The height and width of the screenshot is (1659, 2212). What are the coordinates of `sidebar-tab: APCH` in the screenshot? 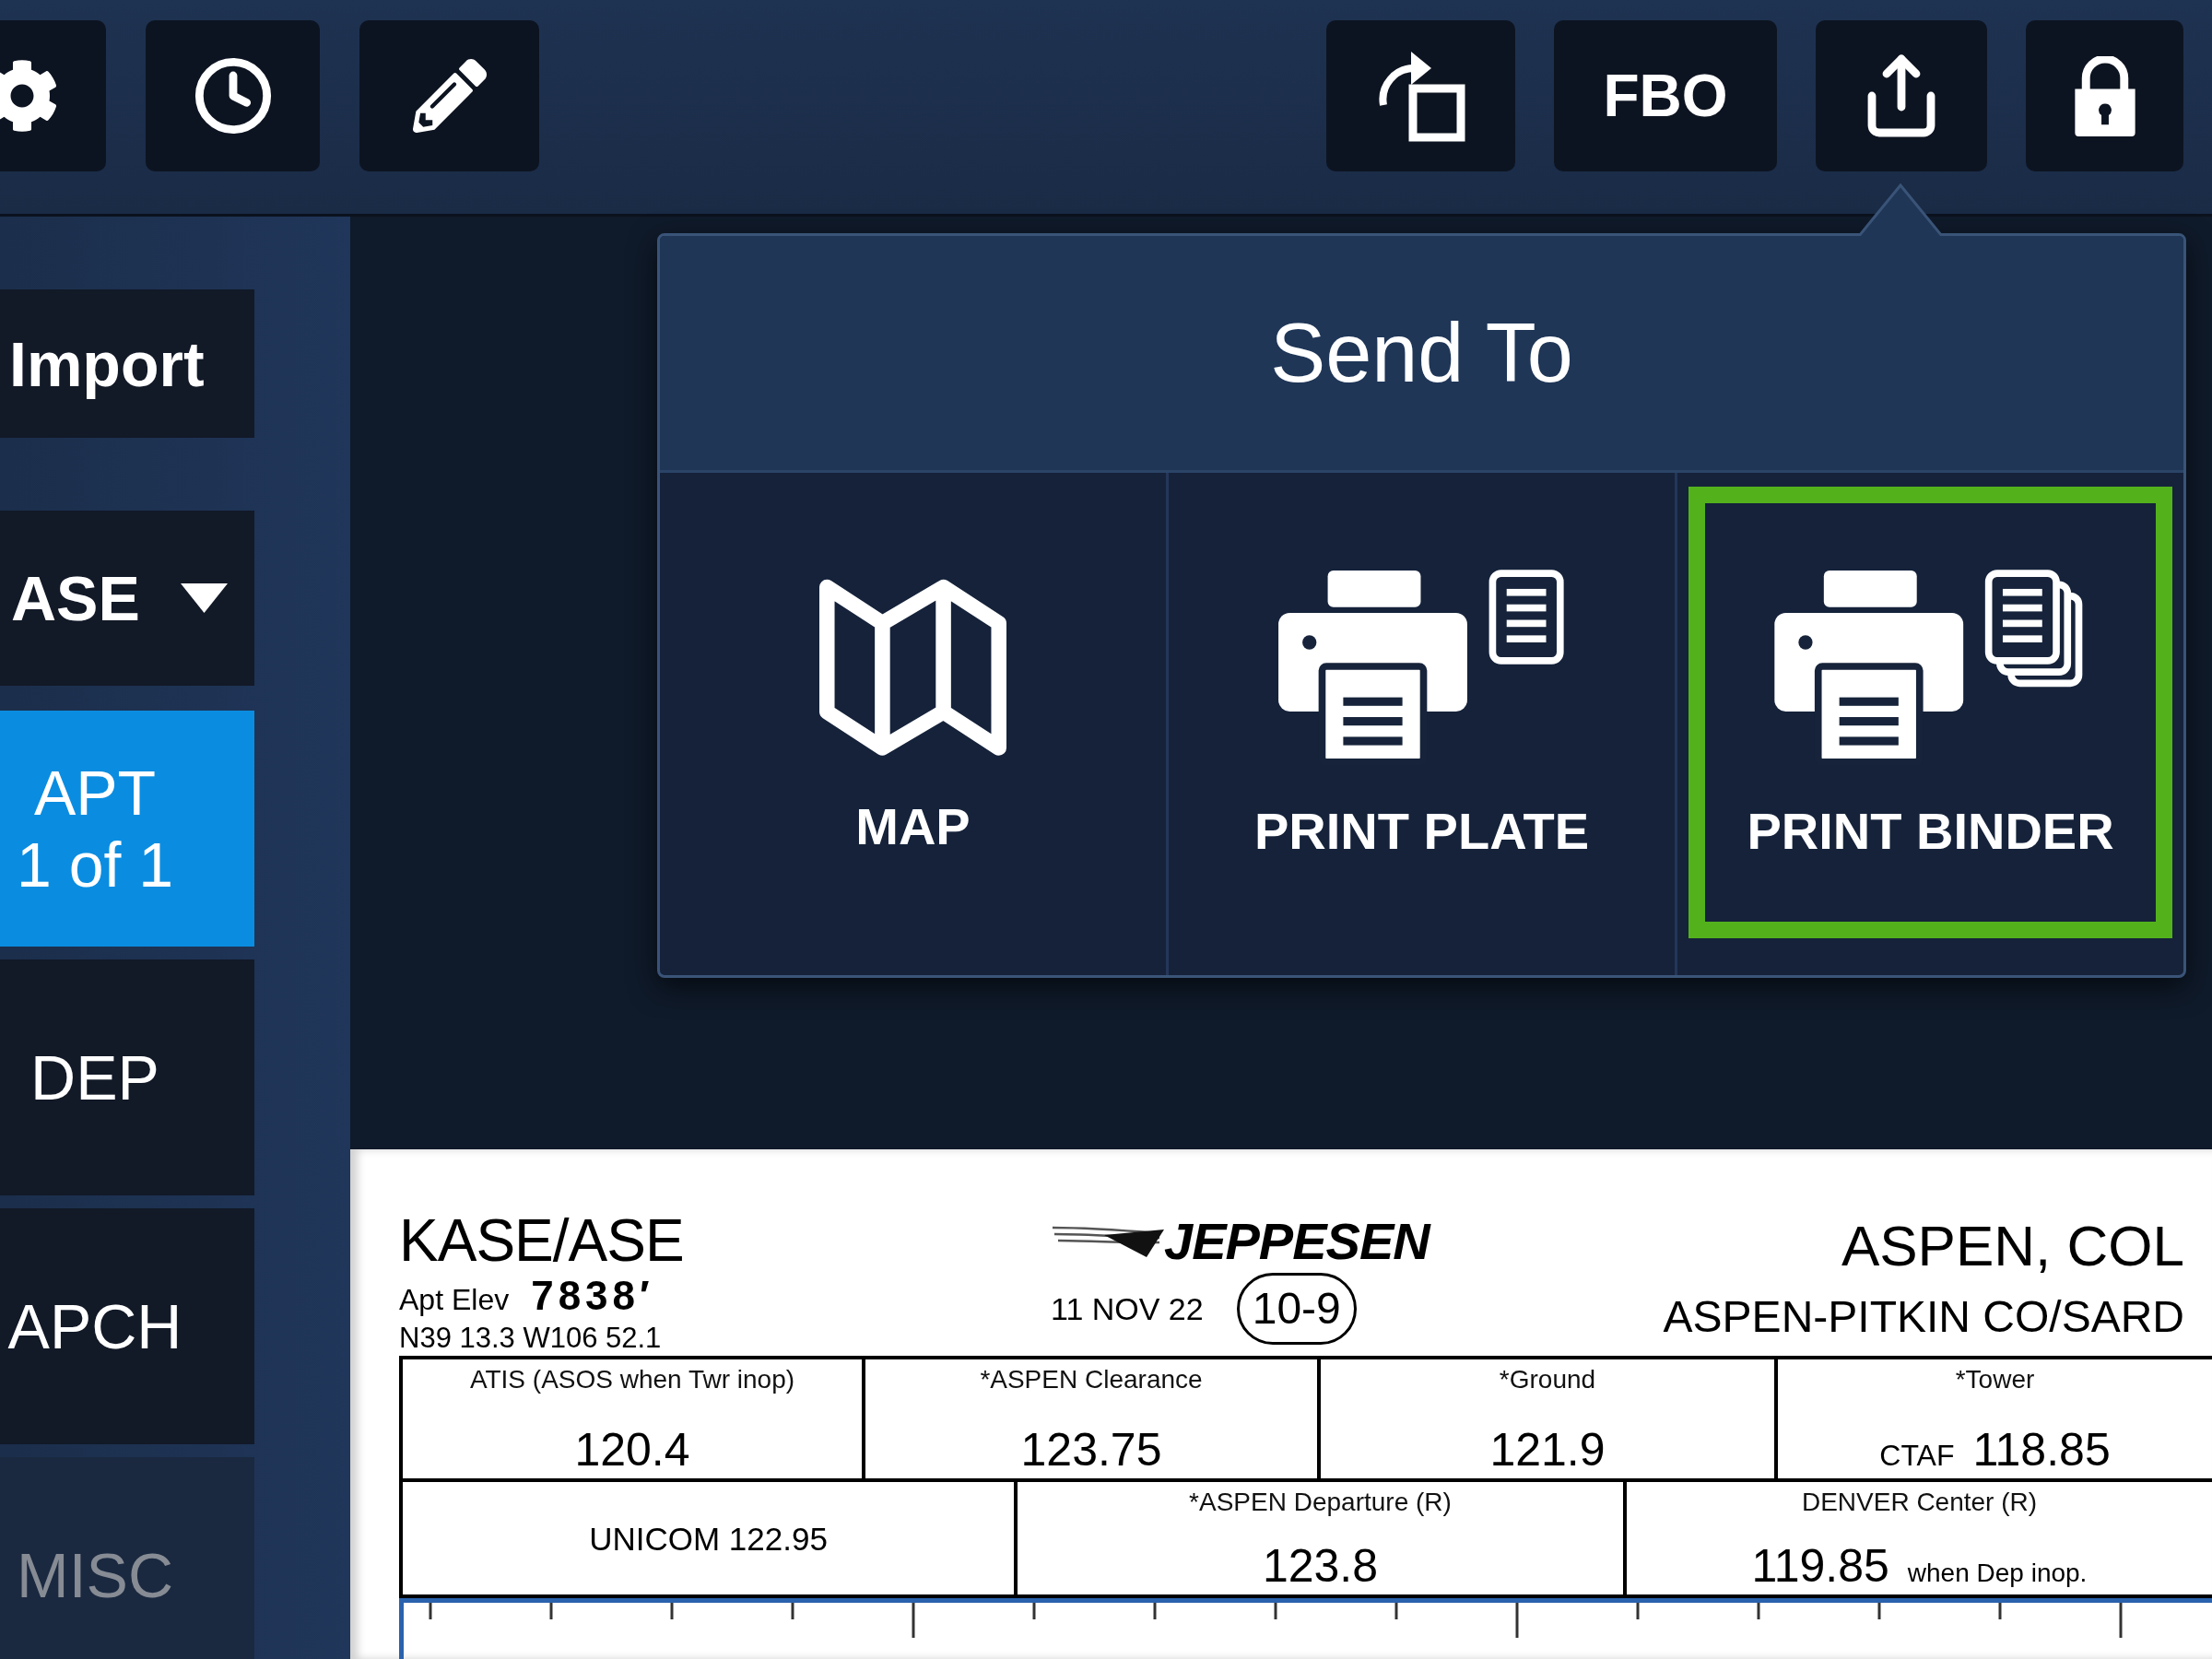 It's located at (127, 1326).